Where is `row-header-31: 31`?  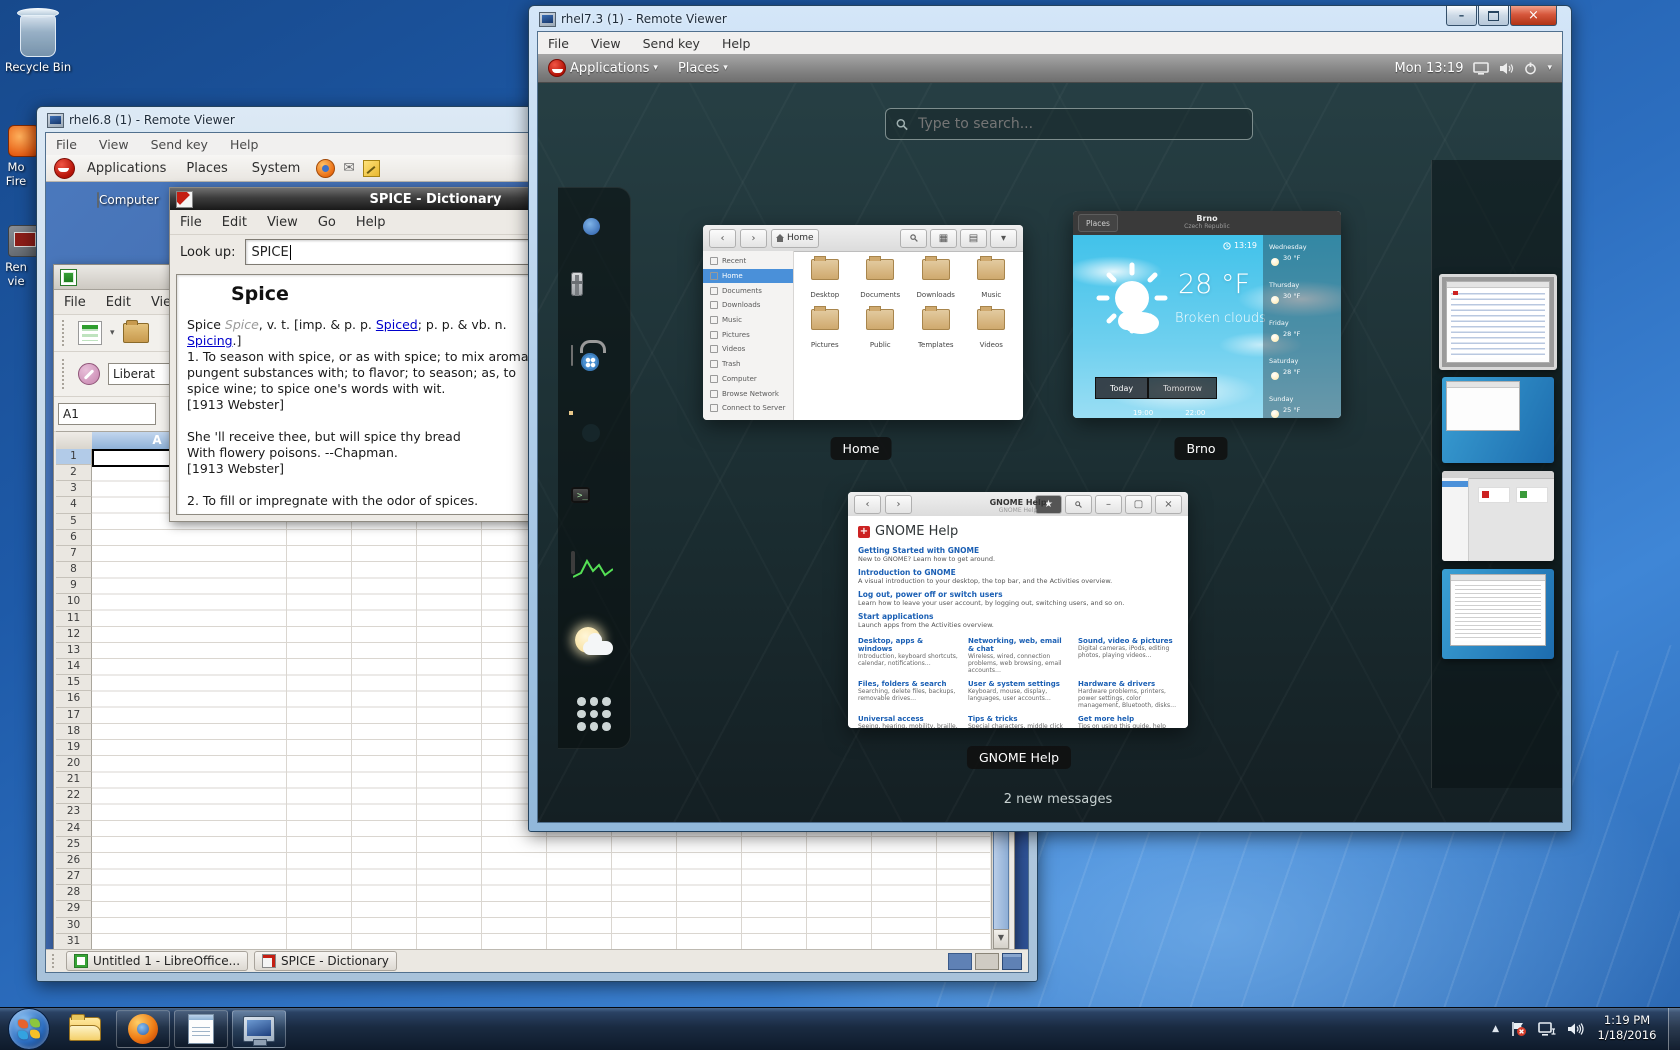 row-header-31: 31 is located at coordinates (74, 941).